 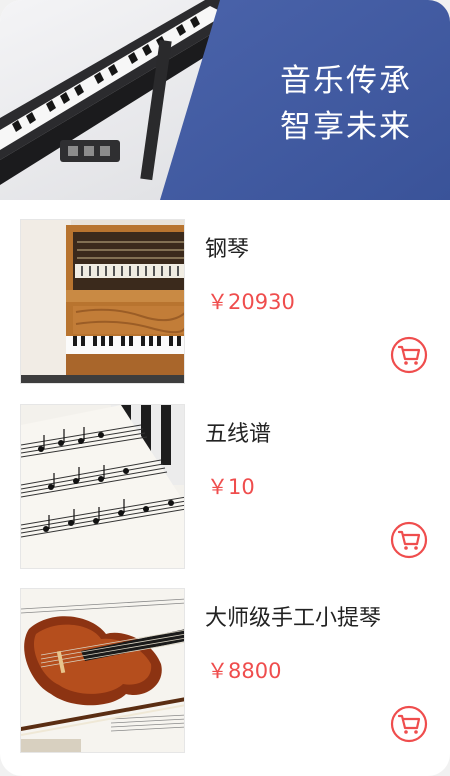 What do you see at coordinates (244, 671) in the screenshot?
I see `product-price: ￥8800` at bounding box center [244, 671].